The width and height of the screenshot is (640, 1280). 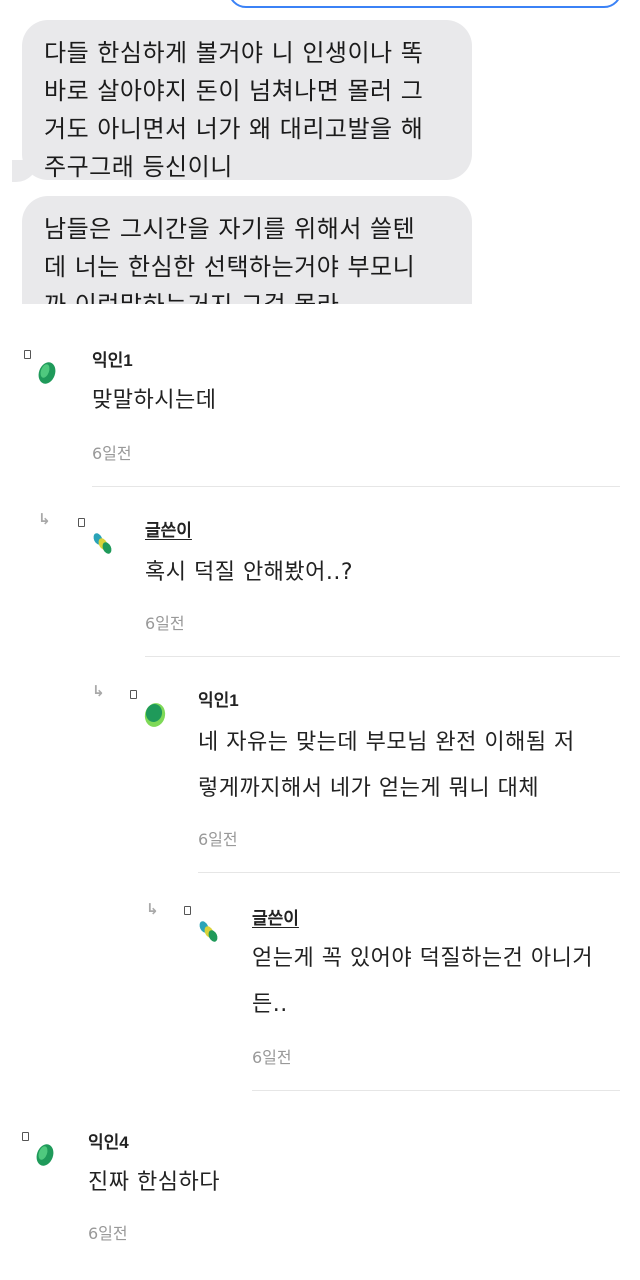 I want to click on comment-line: 맞말하시는데, so click(x=154, y=400).